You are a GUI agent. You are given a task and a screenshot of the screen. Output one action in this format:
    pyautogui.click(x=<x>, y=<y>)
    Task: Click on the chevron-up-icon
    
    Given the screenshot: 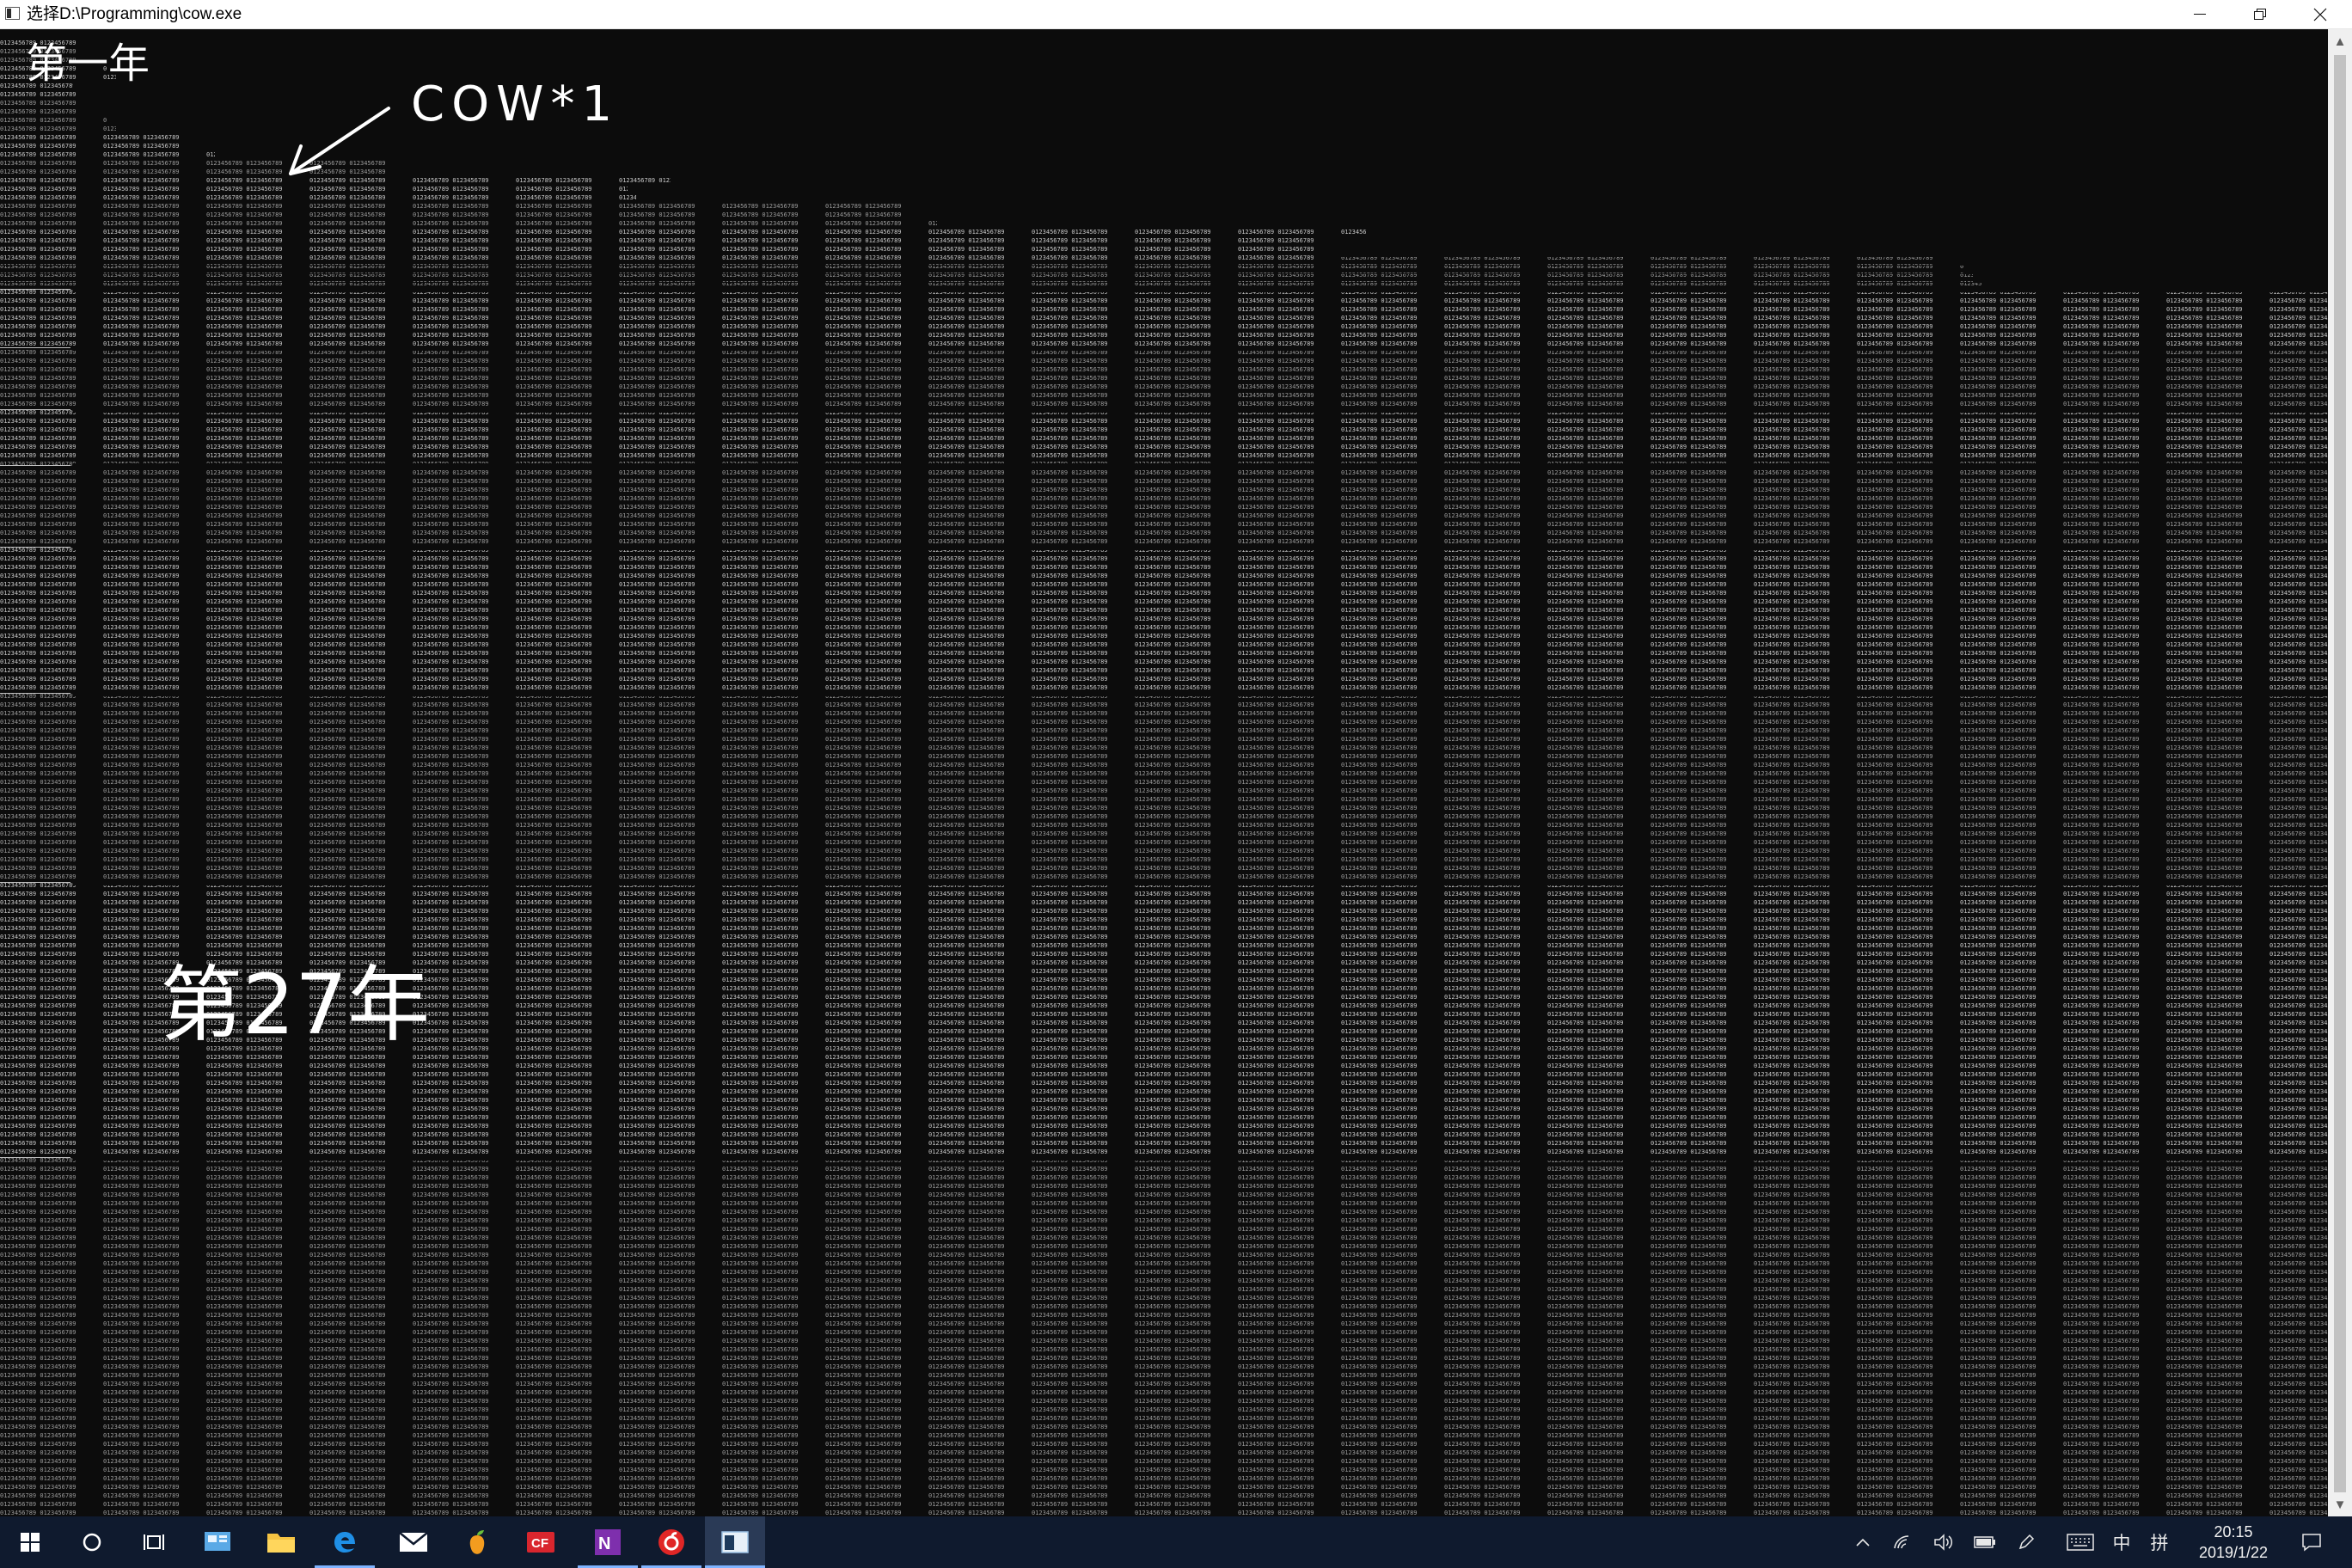 What is the action you would take?
    pyautogui.click(x=1863, y=1542)
    